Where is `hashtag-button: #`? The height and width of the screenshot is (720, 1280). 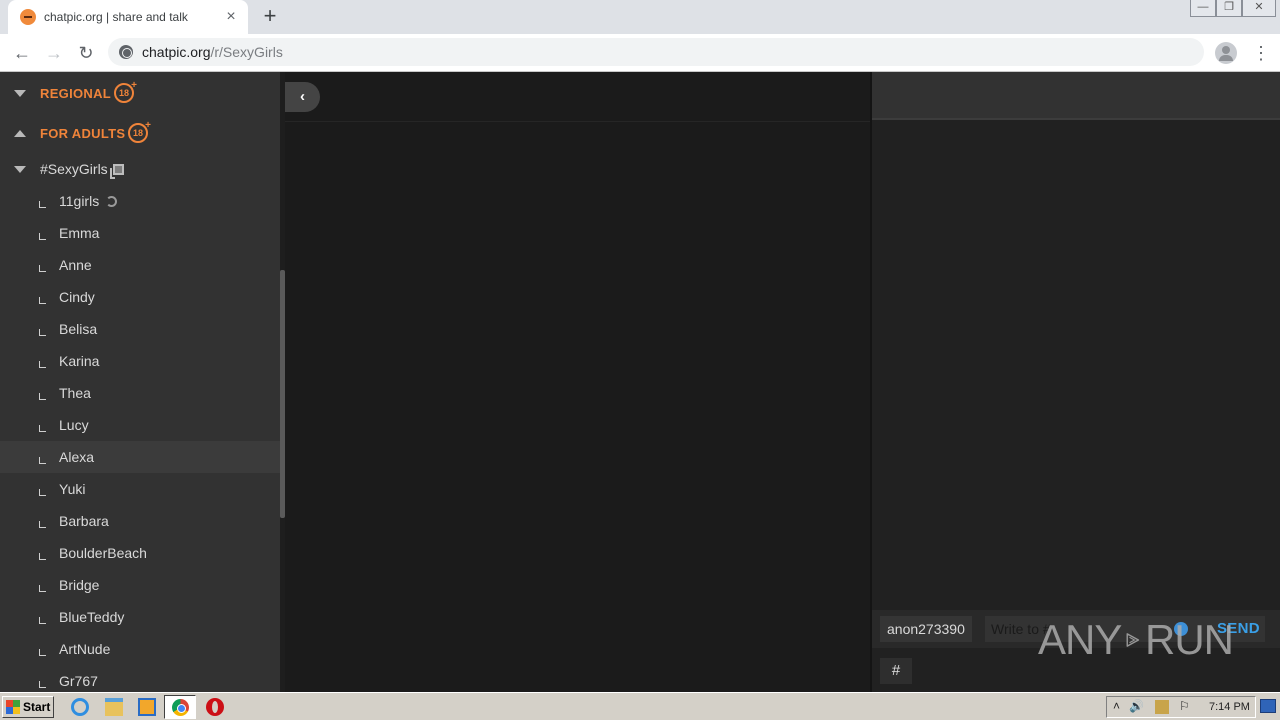
hashtag-button: # is located at coordinates (896, 671).